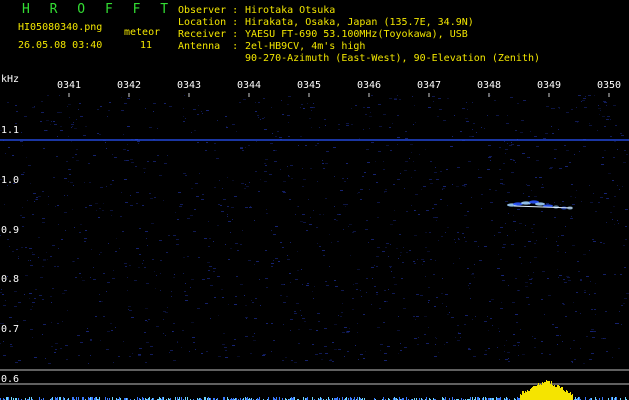  I want to click on meteor-count: 11, so click(146, 45).